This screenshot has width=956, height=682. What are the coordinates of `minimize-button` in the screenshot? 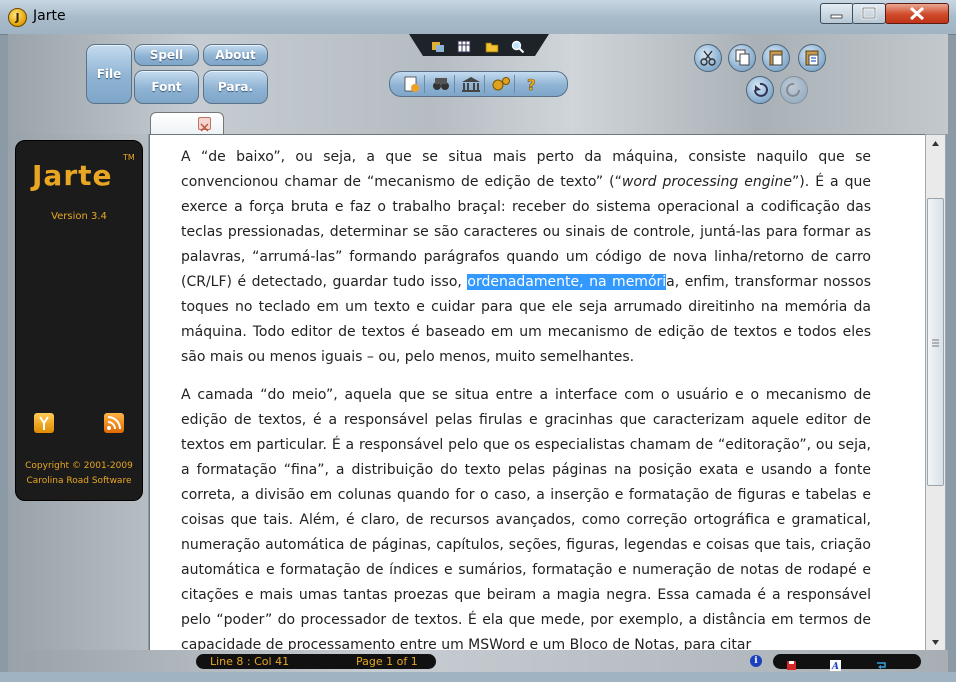 It's located at (837, 13).